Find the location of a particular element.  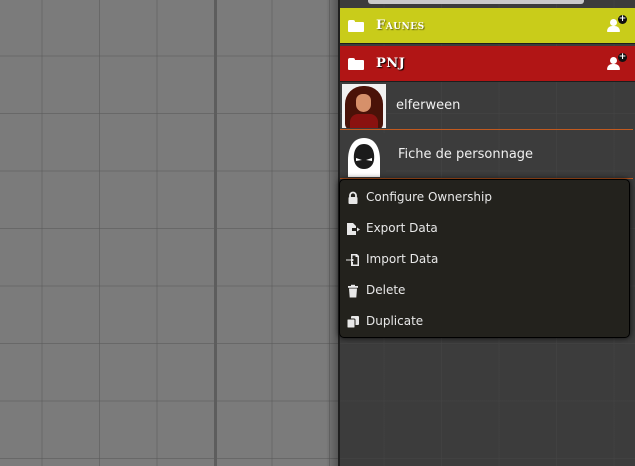

actor-entry-fiche: Fiche de personnage is located at coordinates (486, 155).